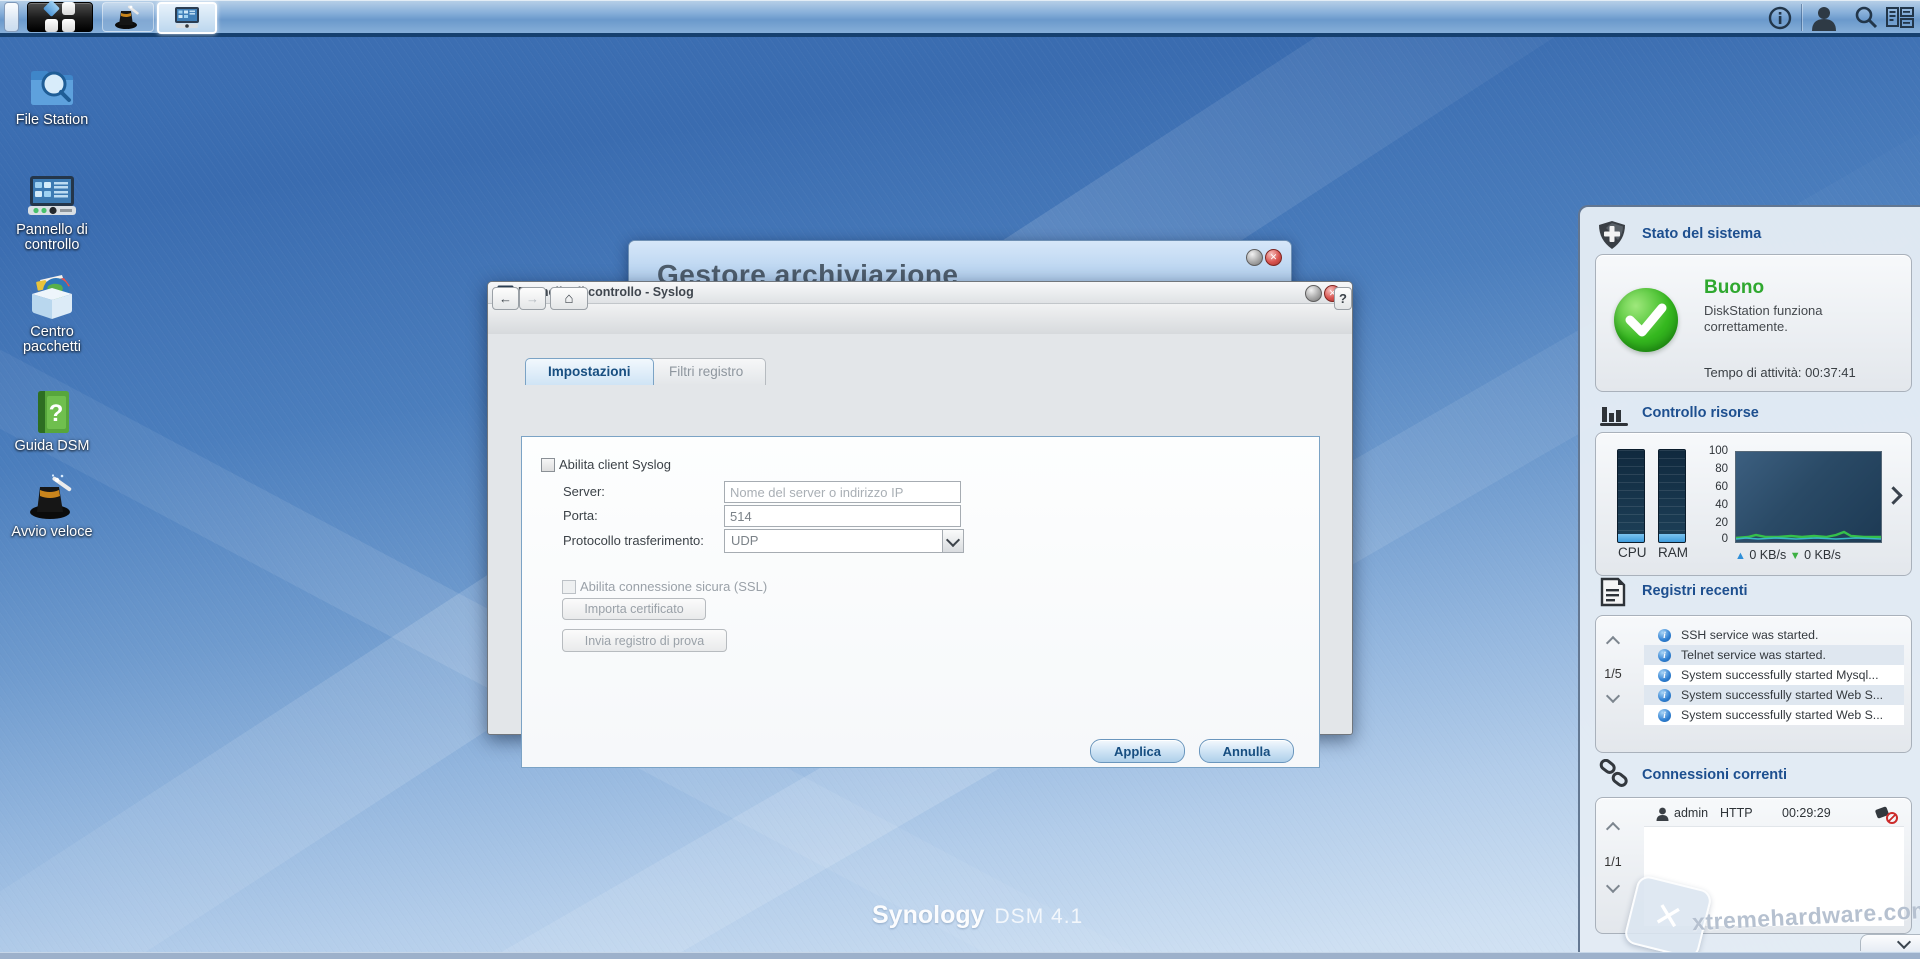 The image size is (1920, 959). I want to click on info-icon, so click(1780, 18).